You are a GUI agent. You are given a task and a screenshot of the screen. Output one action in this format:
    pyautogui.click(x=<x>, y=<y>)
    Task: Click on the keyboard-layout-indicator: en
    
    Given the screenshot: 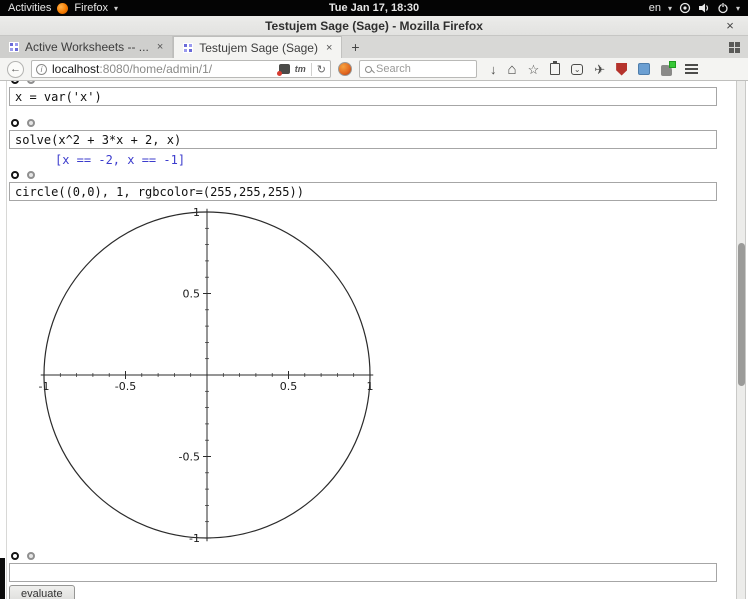 What is the action you would take?
    pyautogui.click(x=655, y=8)
    